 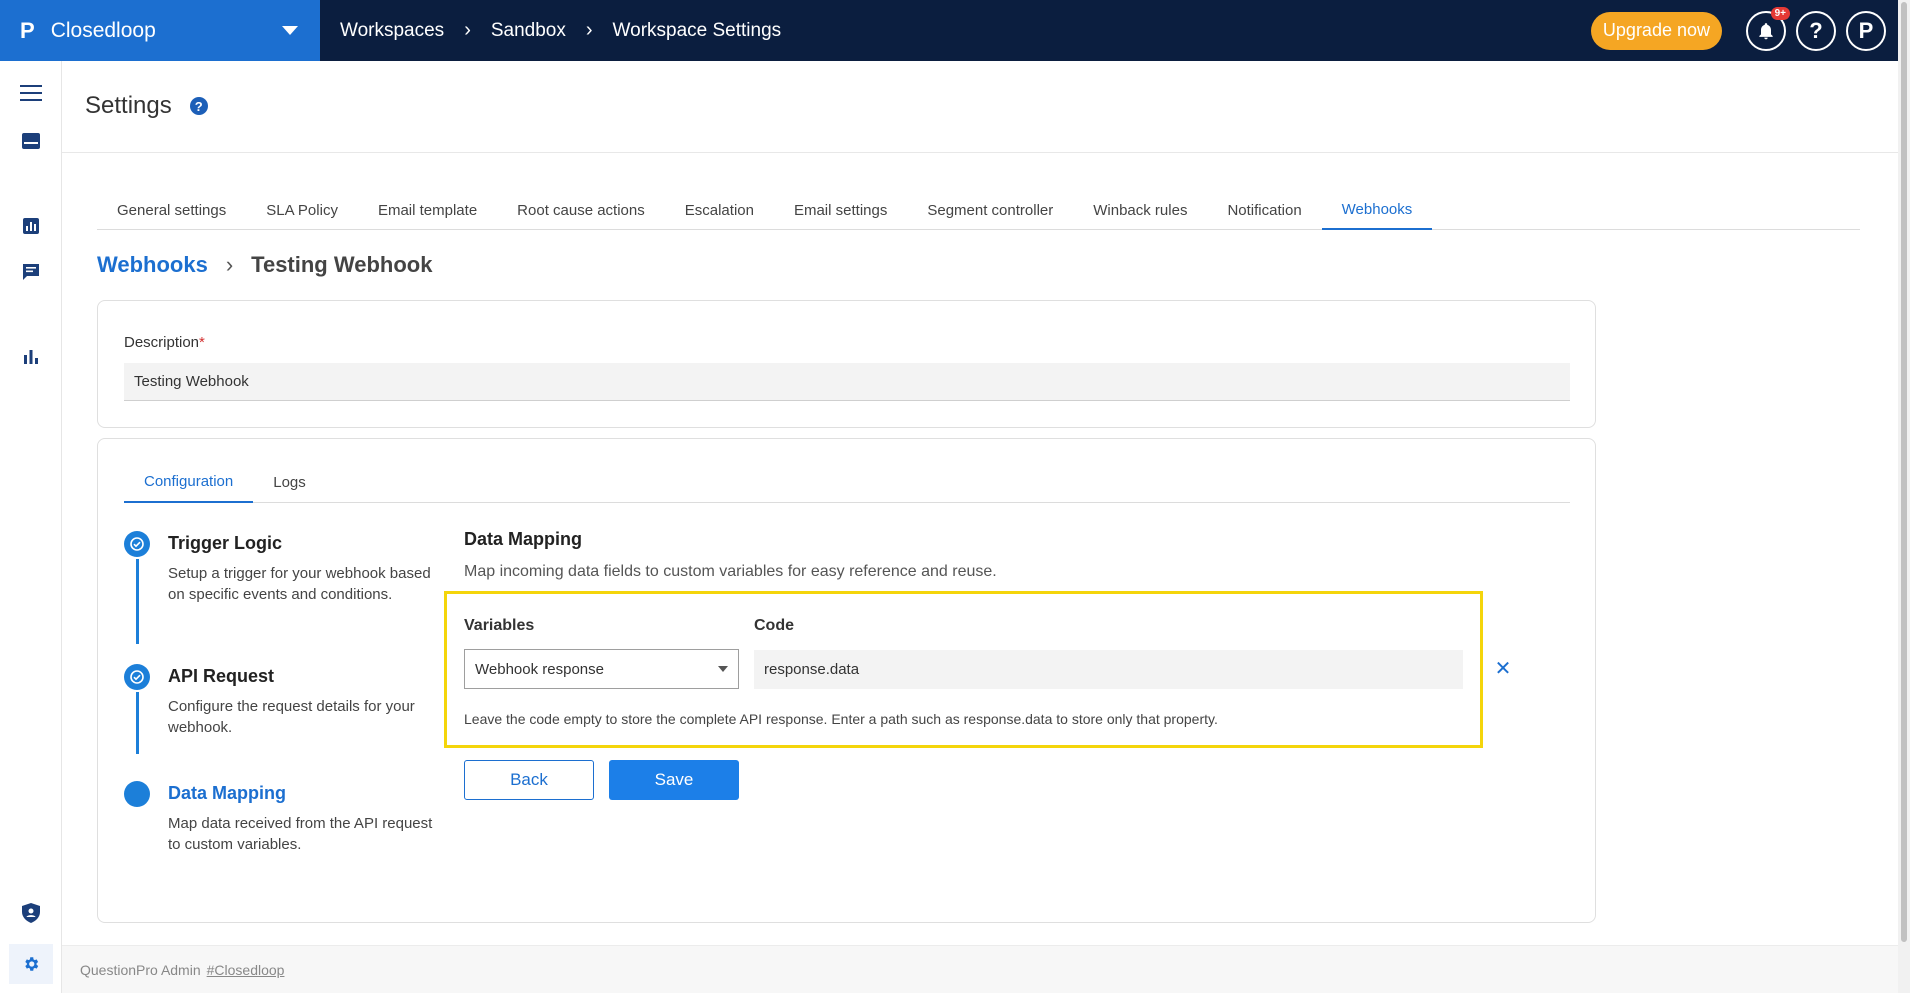 I want to click on breadcrumb-workspaces: Workspaces, so click(x=392, y=31).